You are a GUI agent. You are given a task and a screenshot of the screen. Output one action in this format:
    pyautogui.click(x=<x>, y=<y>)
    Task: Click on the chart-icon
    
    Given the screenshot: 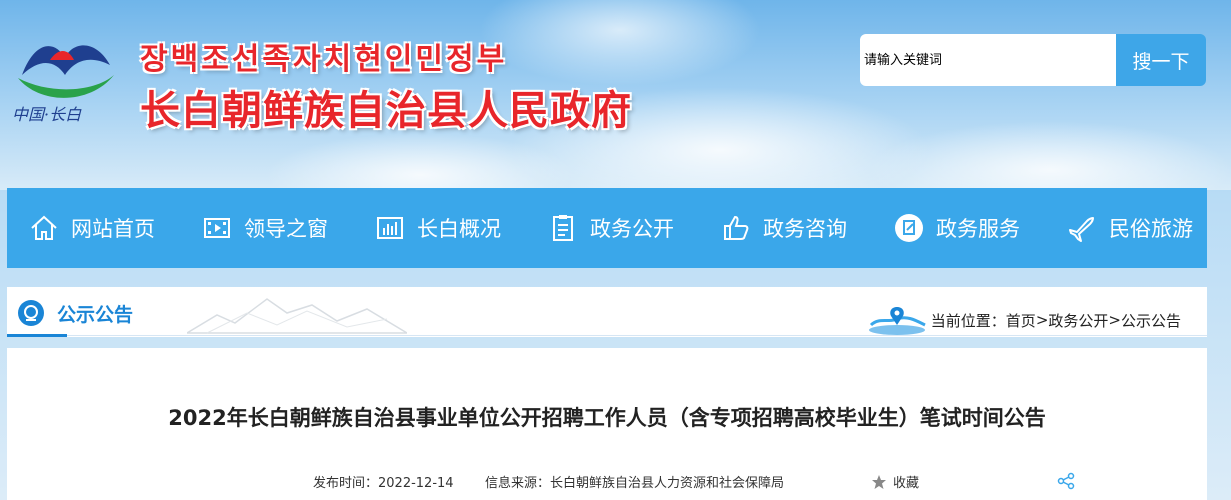 What is the action you would take?
    pyautogui.click(x=390, y=228)
    